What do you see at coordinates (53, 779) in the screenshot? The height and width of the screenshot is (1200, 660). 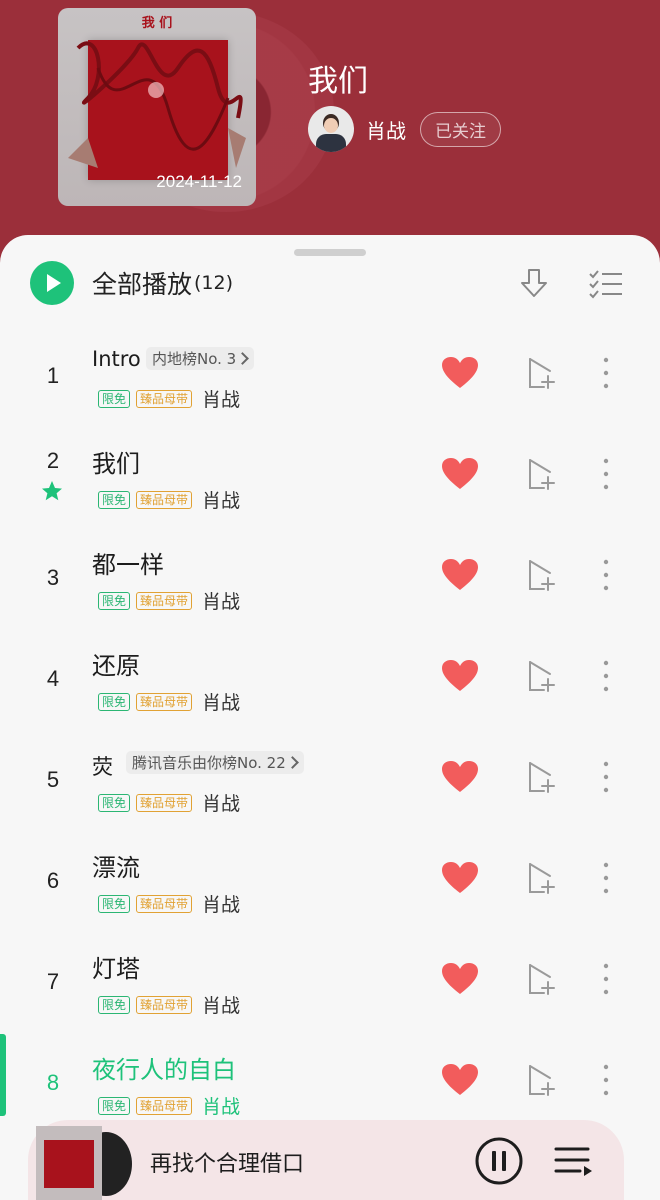 I see `song-index: 5` at bounding box center [53, 779].